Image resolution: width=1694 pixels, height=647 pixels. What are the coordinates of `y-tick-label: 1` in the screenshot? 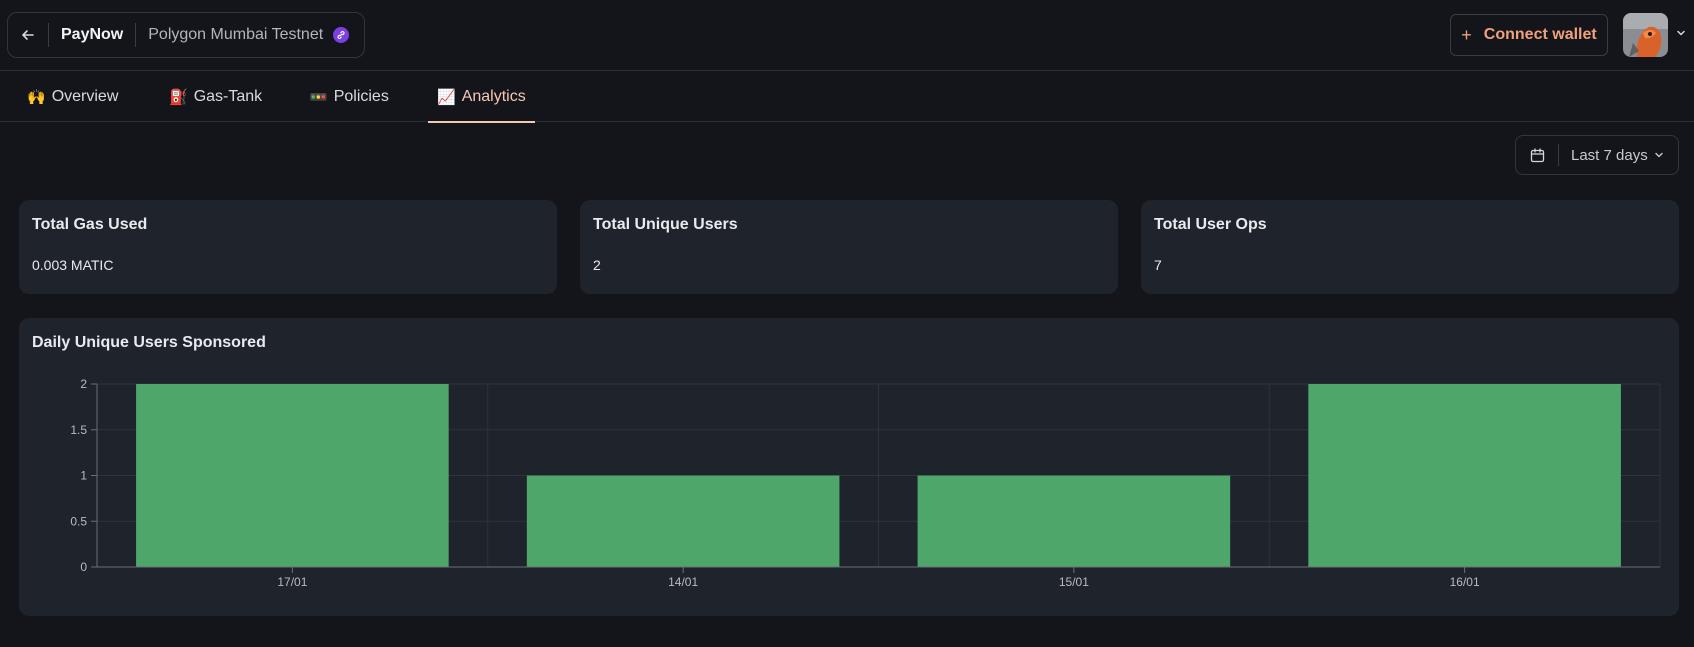 It's located at (83, 476).